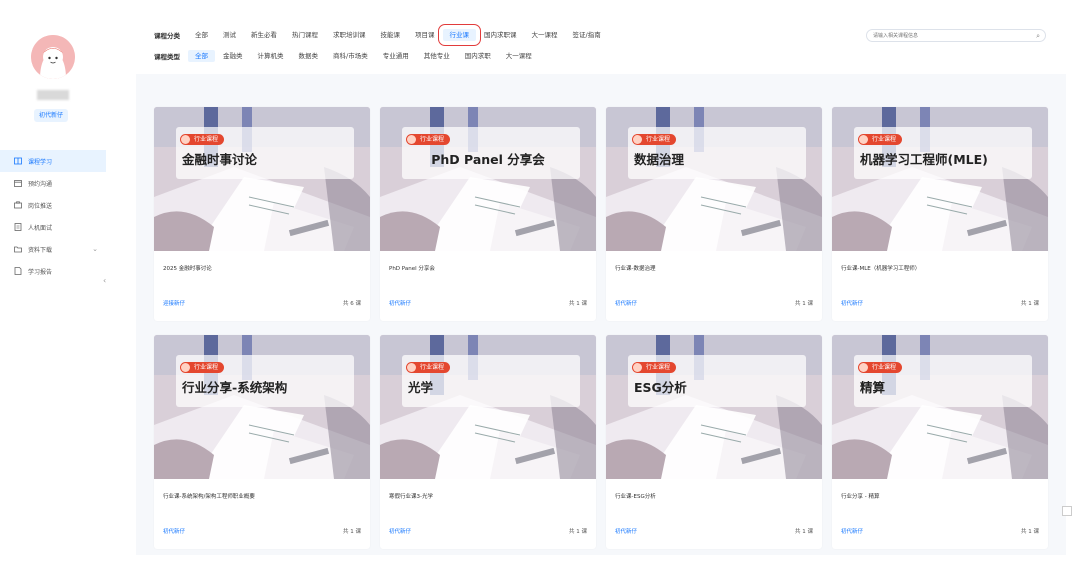  I want to click on type-option: 其他专业, so click(437, 56).